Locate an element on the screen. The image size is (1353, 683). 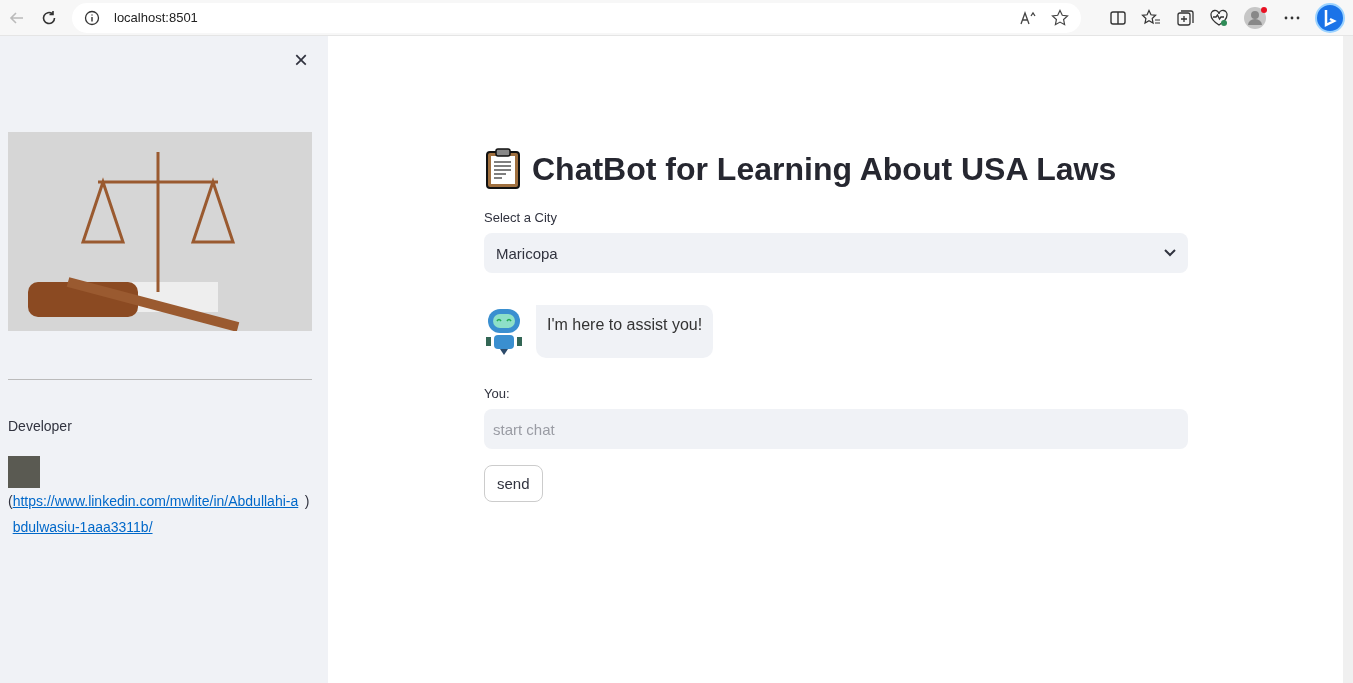
chat-input-field: start chat is located at coordinates (836, 429).